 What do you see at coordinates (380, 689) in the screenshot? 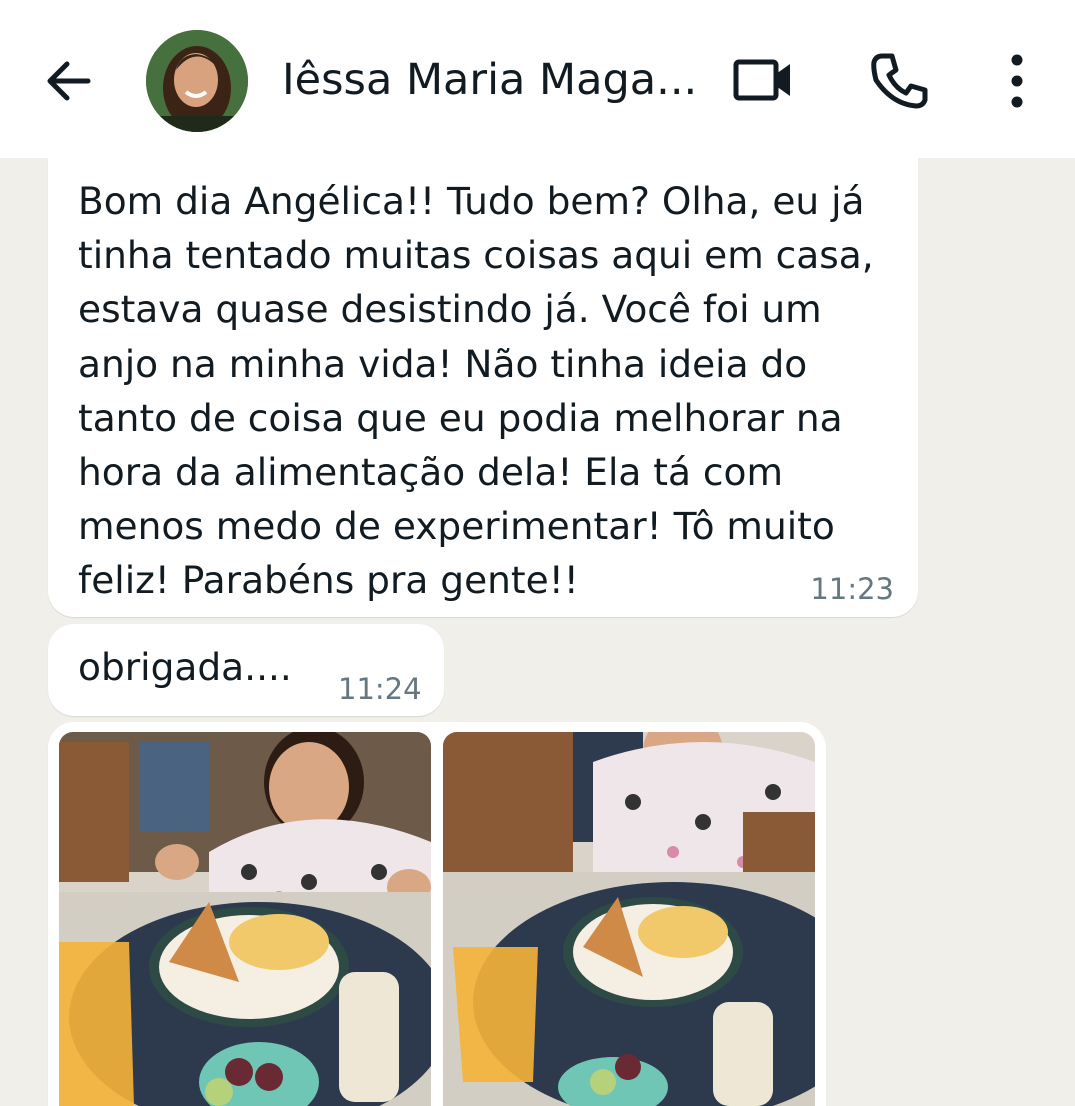
I see `message-timestamp: 11:24` at bounding box center [380, 689].